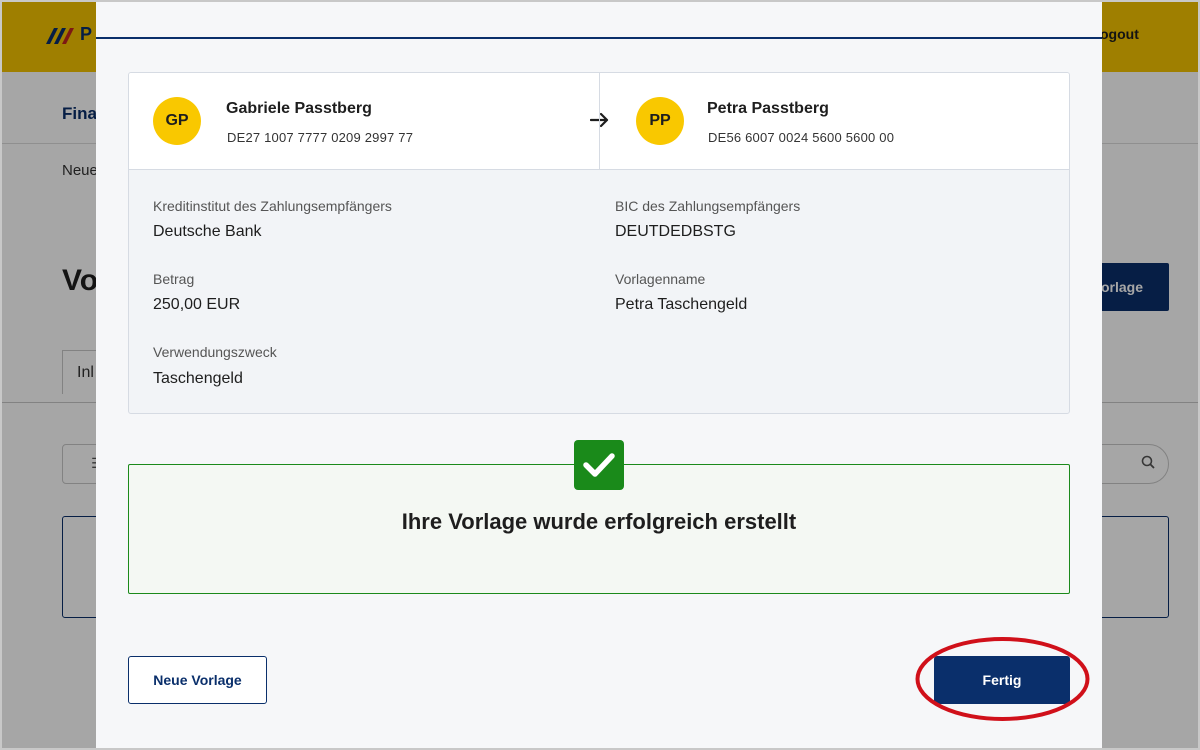 This screenshot has height=750, width=1200. Describe the element at coordinates (1002, 680) in the screenshot. I see `done-button: Fertig` at that location.